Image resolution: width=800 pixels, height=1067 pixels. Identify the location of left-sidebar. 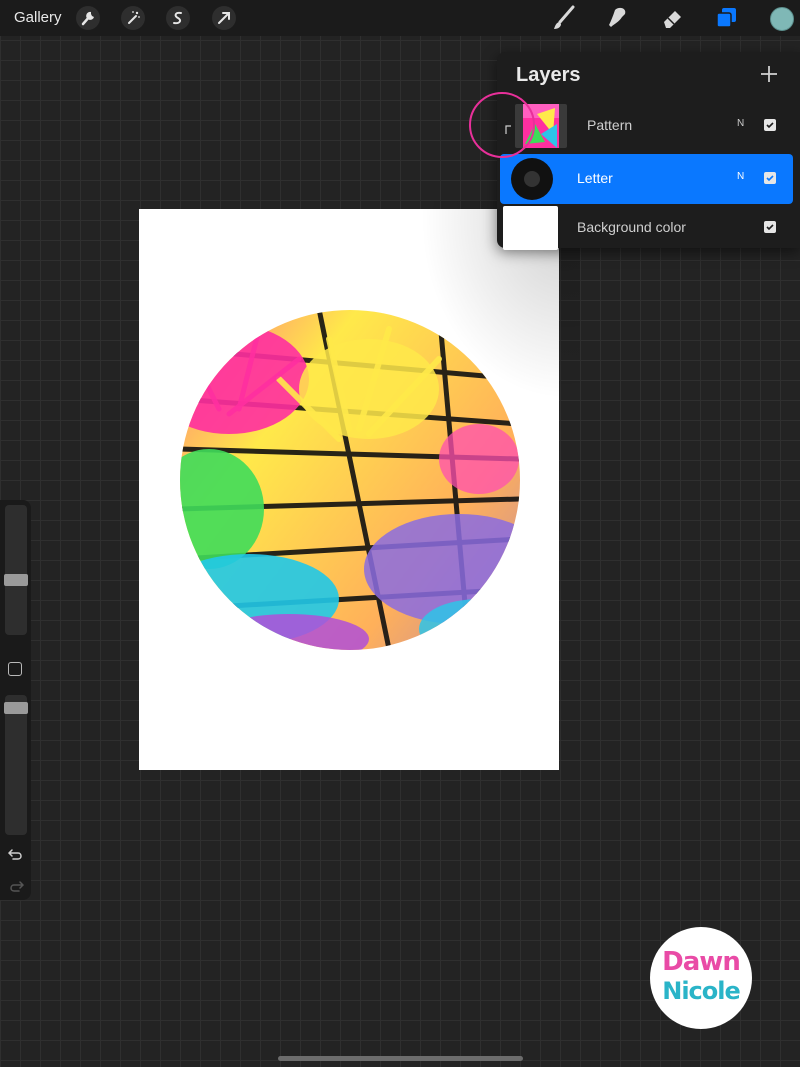
(15, 700).